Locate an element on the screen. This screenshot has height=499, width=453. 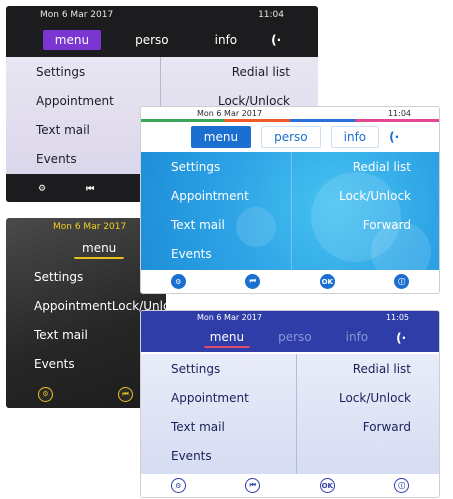
status-bar: Mon 6 Mar 2017 11:05 is located at coordinates (290, 317).